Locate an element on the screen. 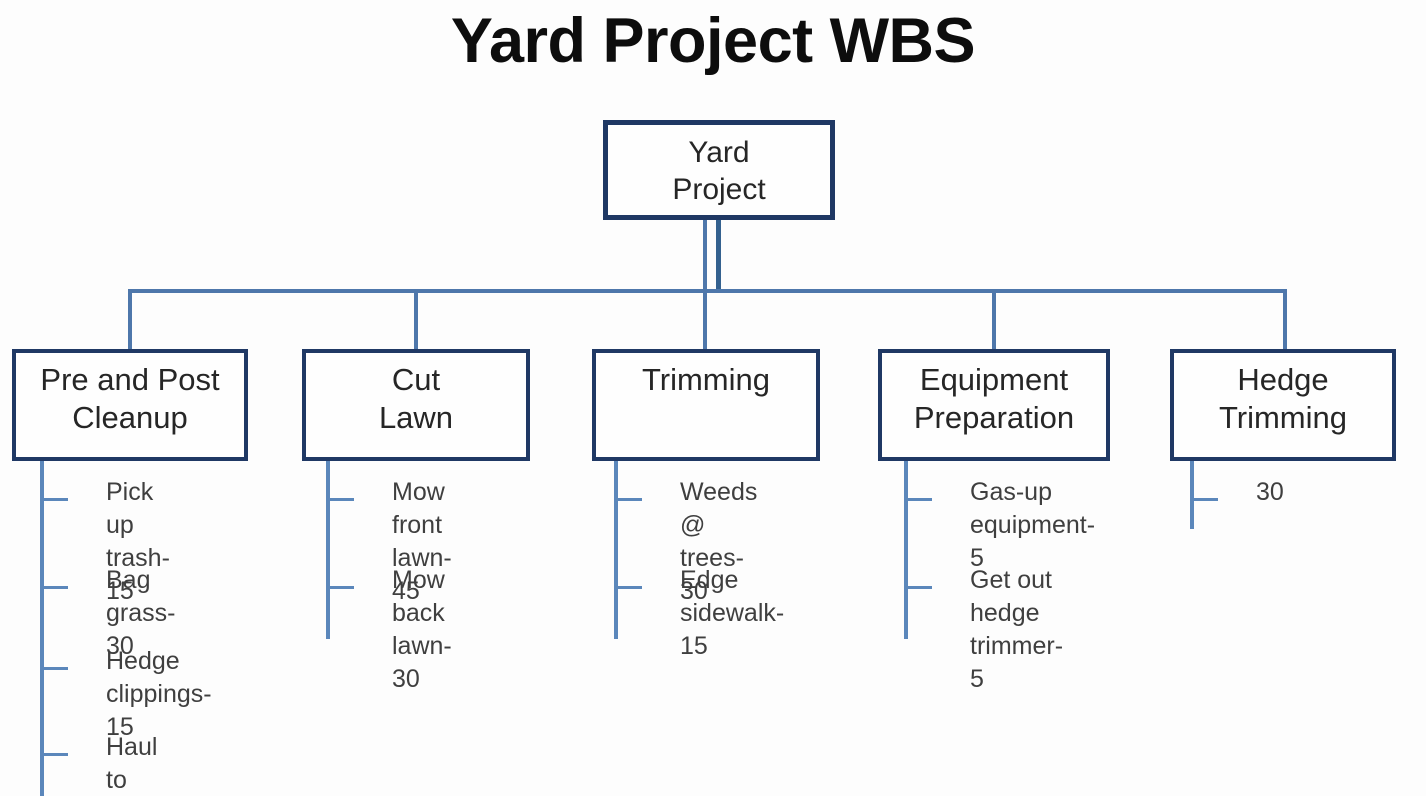  wbs-task-label: Haul to dump-45 is located at coordinates (132, 763).